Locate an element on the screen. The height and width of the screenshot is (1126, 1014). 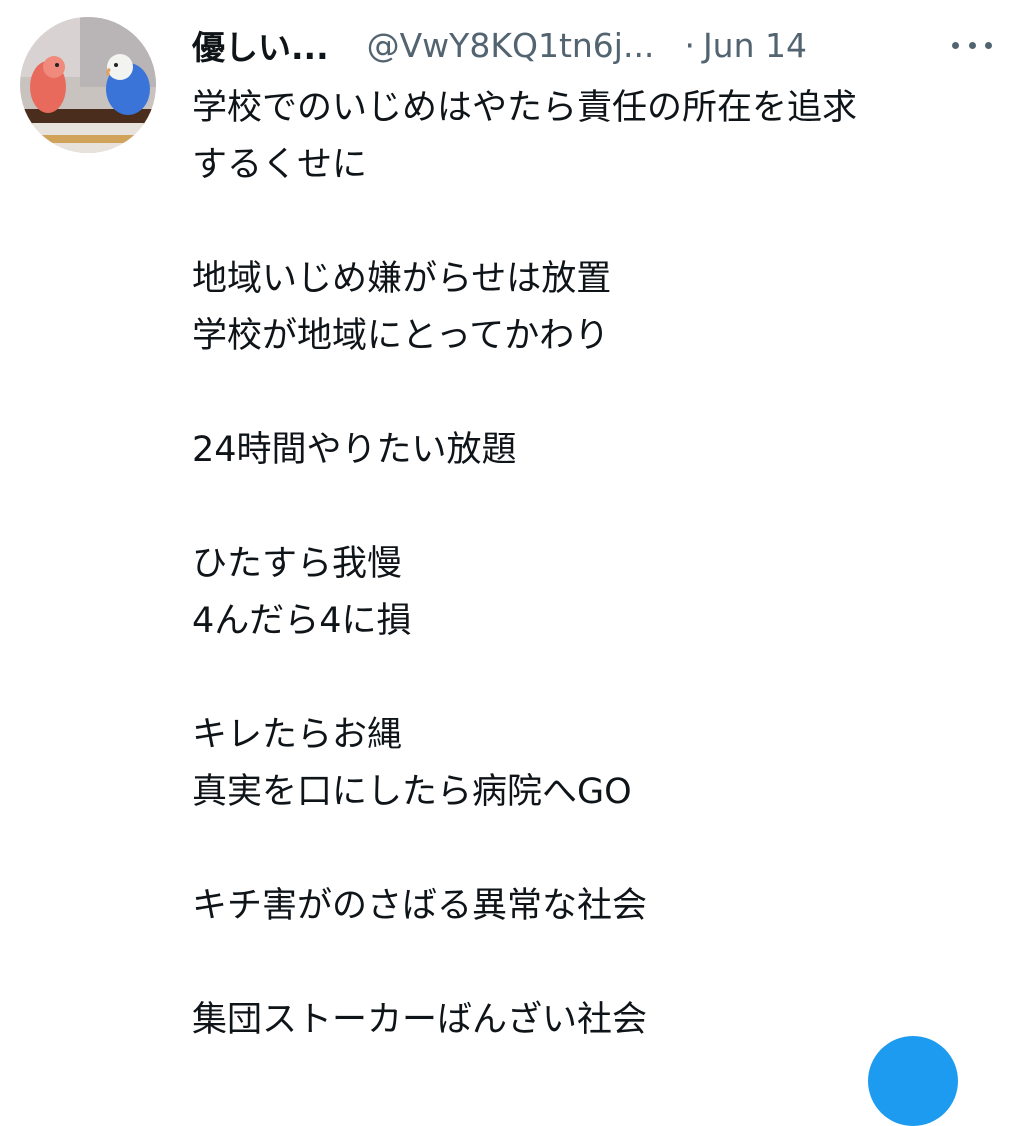
tweet-header: 優しい... @VwY8KQ1tn6j... · Jun 14 is located at coordinates (597, 45).